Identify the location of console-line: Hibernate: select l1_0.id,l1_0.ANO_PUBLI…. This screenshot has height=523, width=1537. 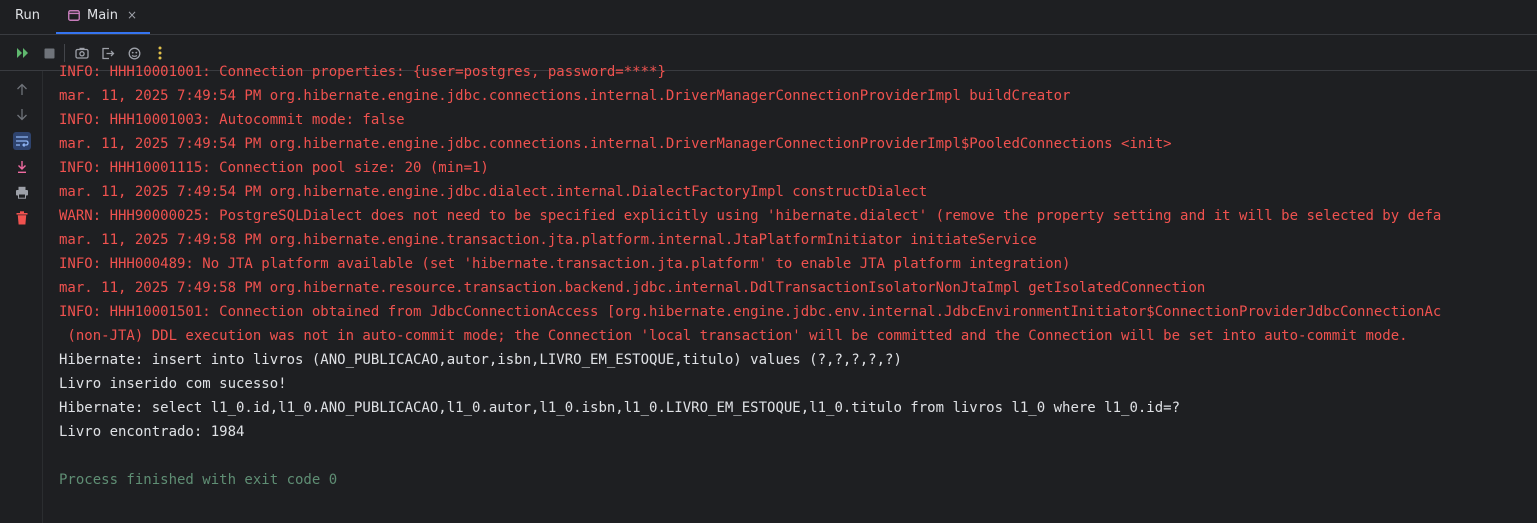
(620, 408).